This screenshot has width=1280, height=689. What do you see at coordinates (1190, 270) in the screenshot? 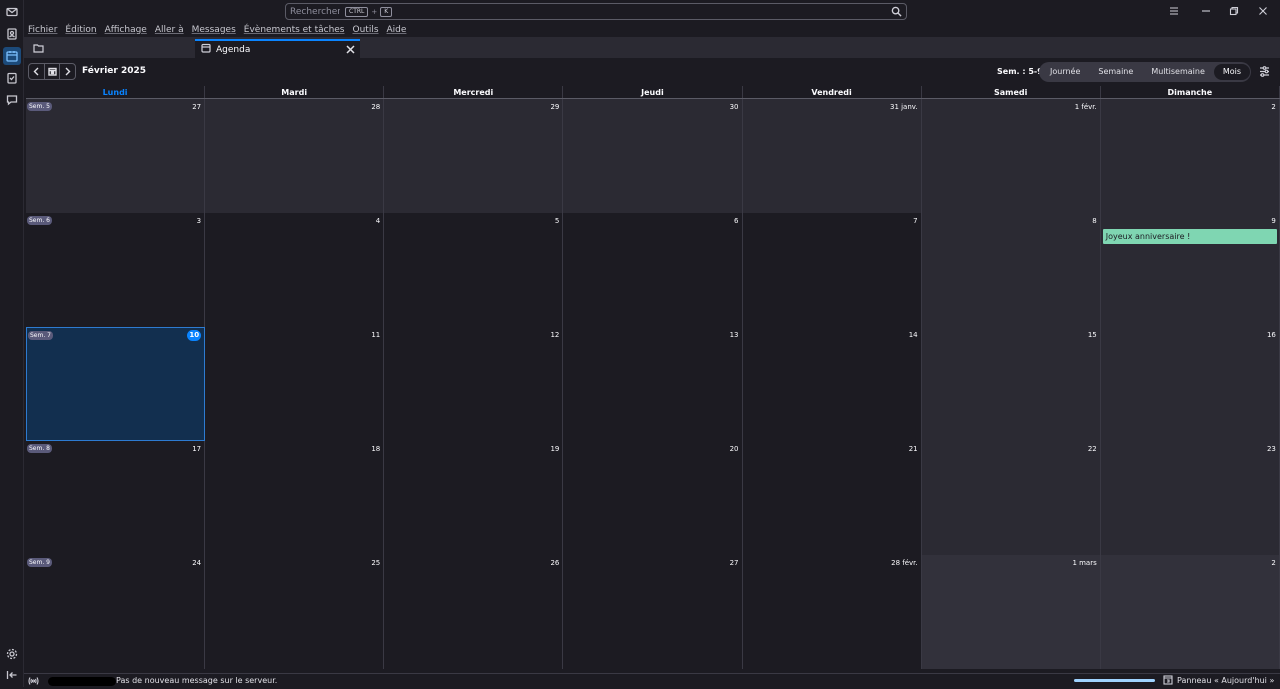
I see `day-cell: 9 Joyeux anniversaire !` at bounding box center [1190, 270].